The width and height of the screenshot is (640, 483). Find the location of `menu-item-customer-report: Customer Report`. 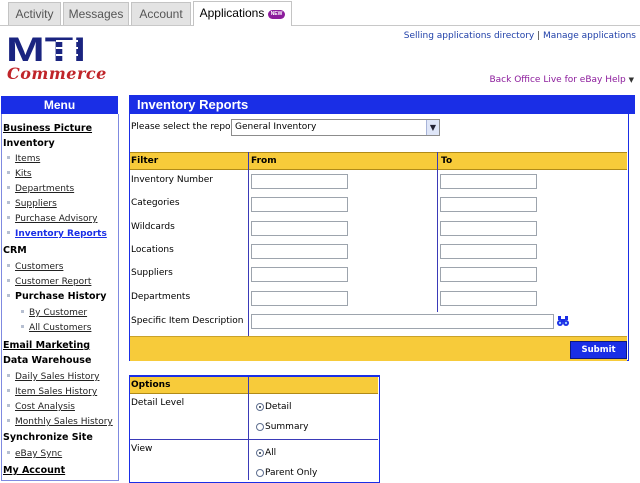

menu-item-customer-report: Customer Report is located at coordinates (53, 282).